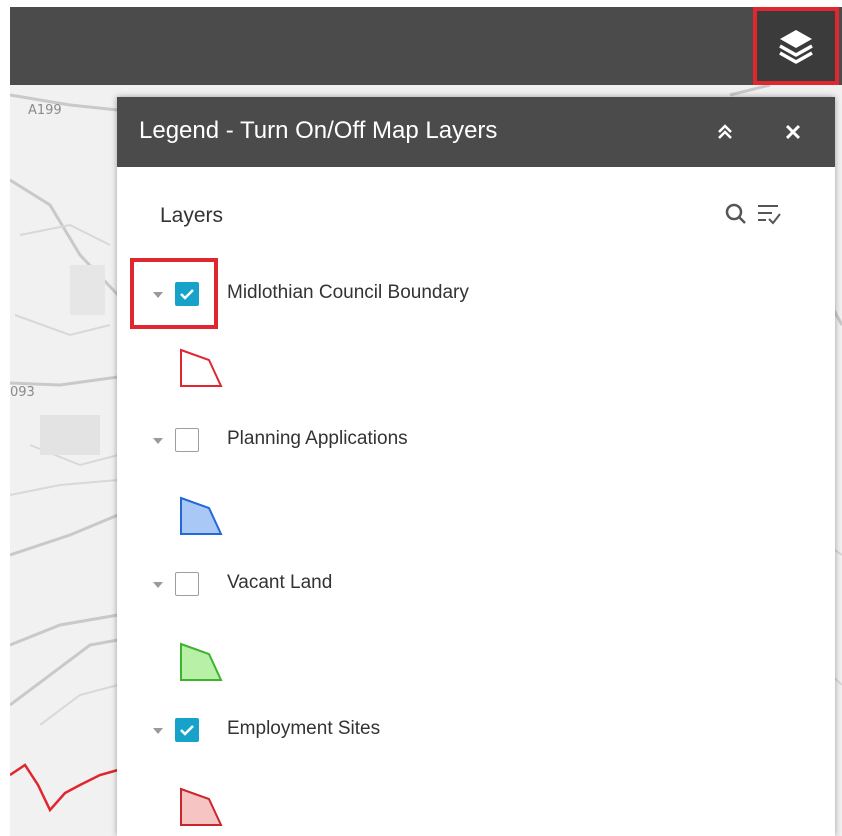  I want to click on search-icon, so click(735, 213).